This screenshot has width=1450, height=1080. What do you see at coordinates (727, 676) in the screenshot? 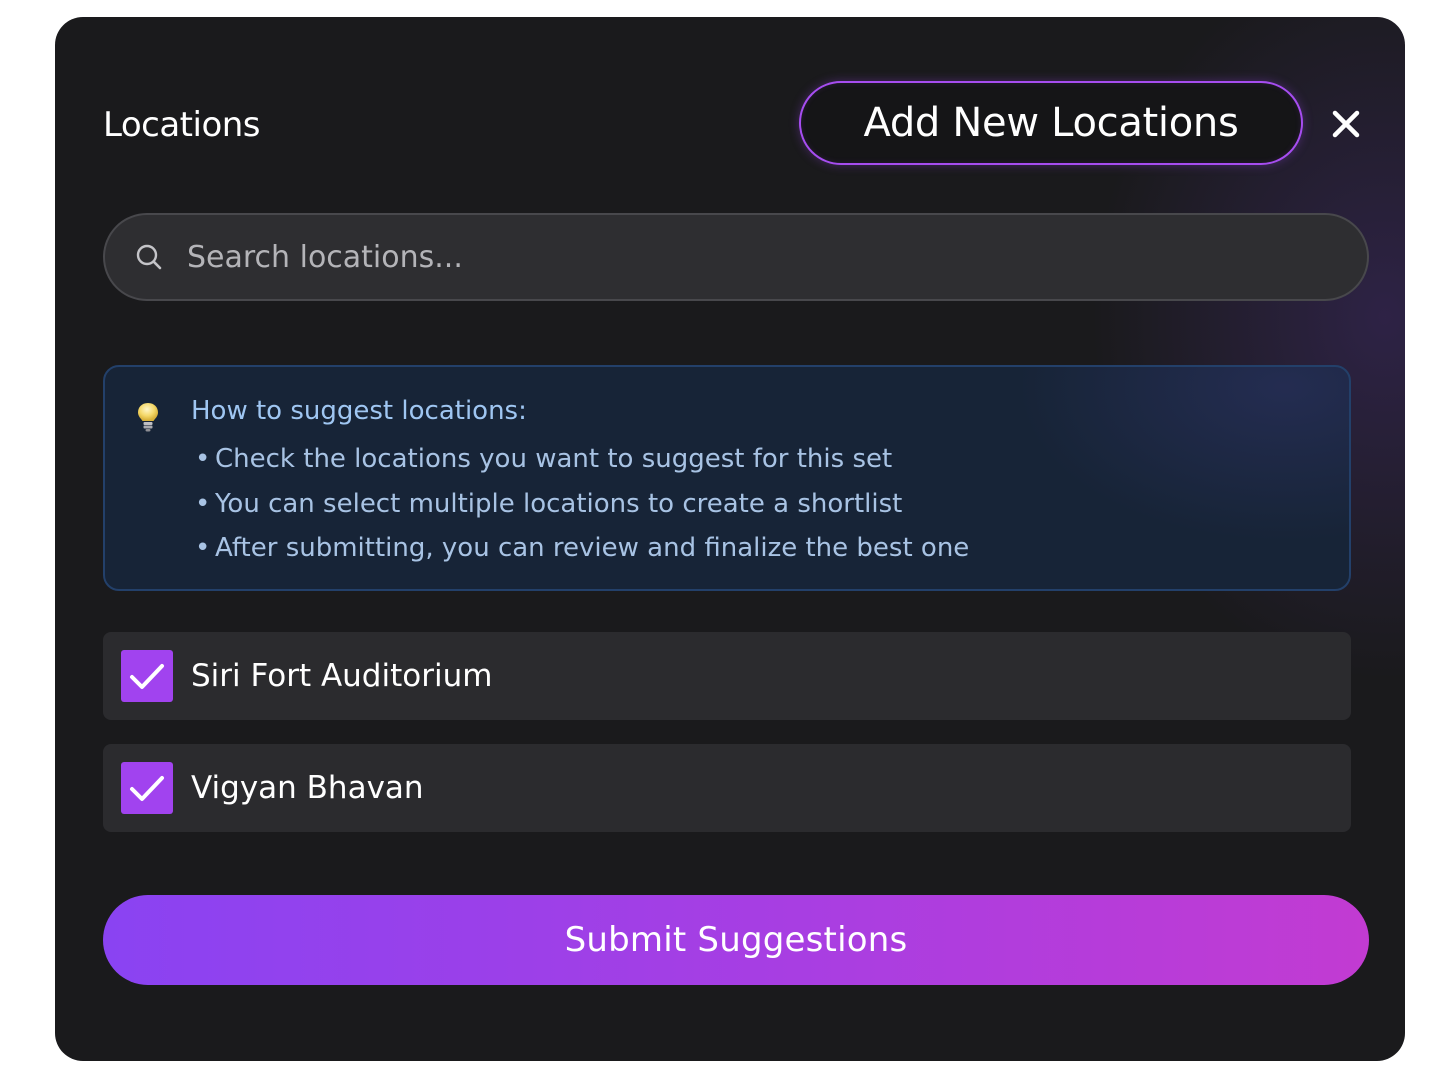
I see `location-item-siri-fort-auditorium: Siri Fort Auditorium` at bounding box center [727, 676].